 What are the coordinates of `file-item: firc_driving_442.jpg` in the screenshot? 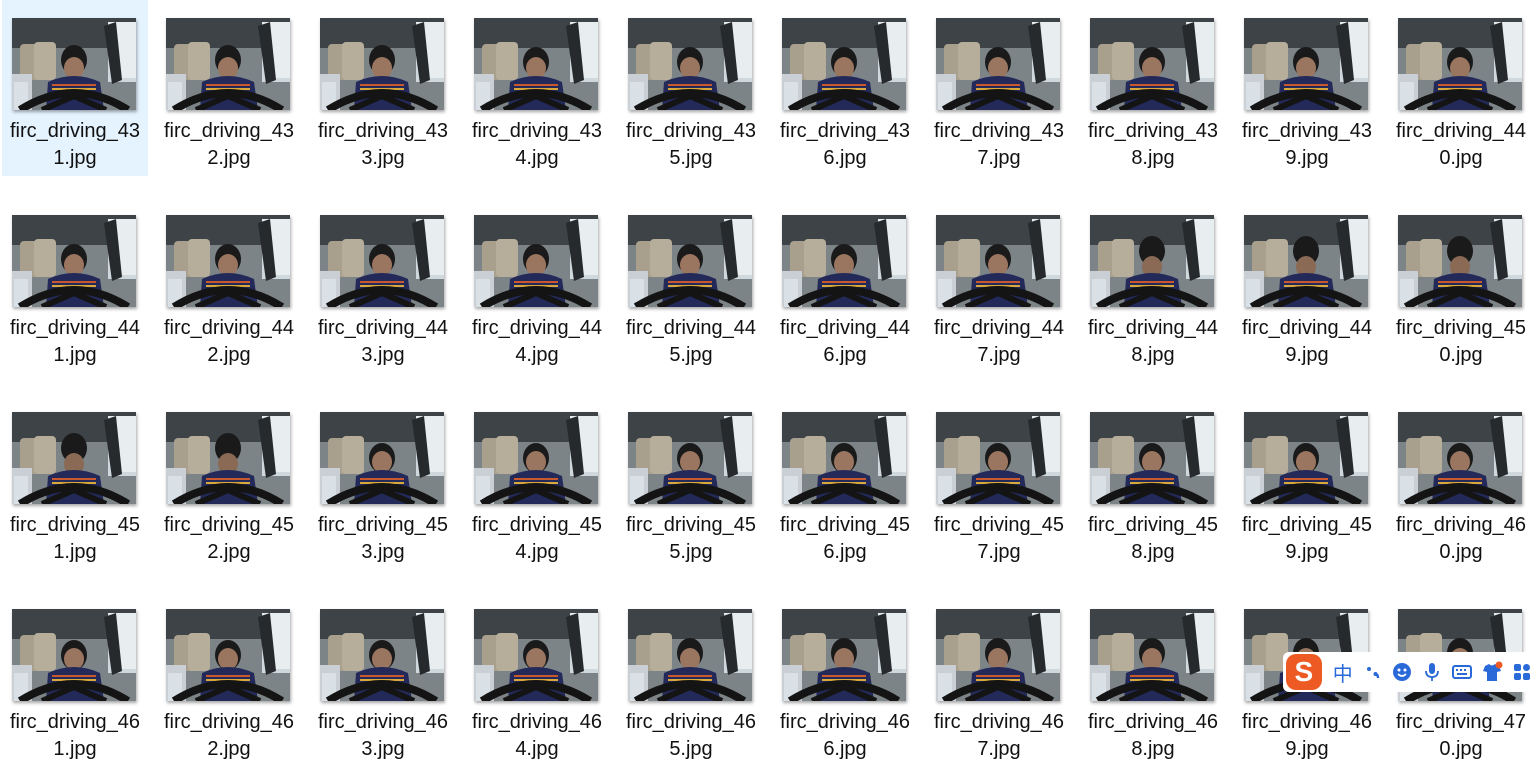 It's located at (229, 285).